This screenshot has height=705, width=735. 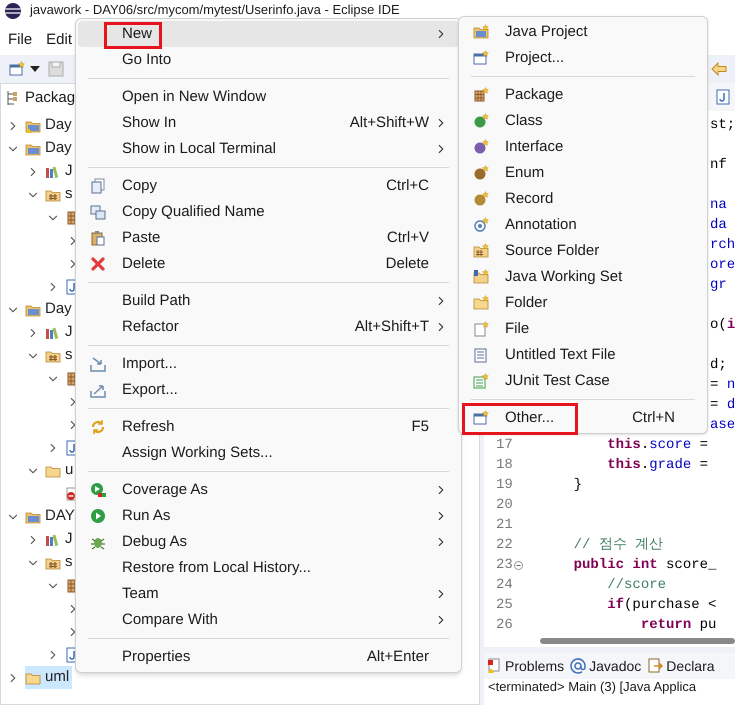 I want to click on new-file-icon, so click(x=481, y=329).